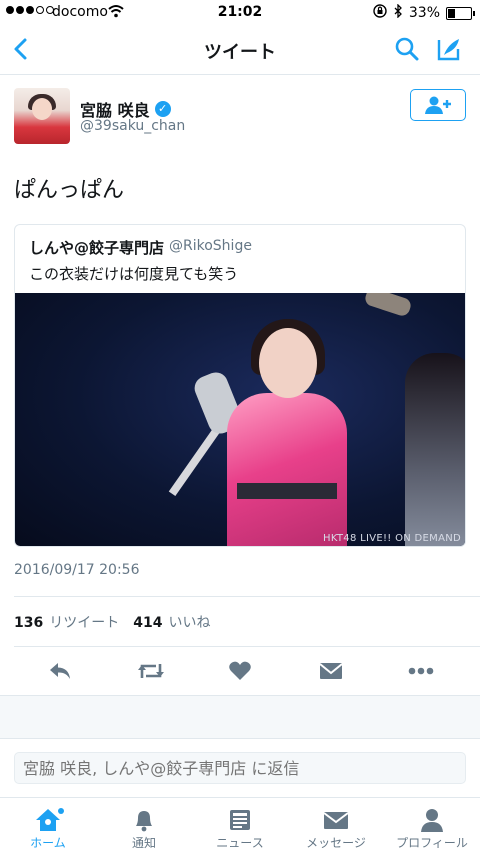 This screenshot has width=480, height=854. What do you see at coordinates (407, 51) in the screenshot?
I see `search-icon` at bounding box center [407, 51].